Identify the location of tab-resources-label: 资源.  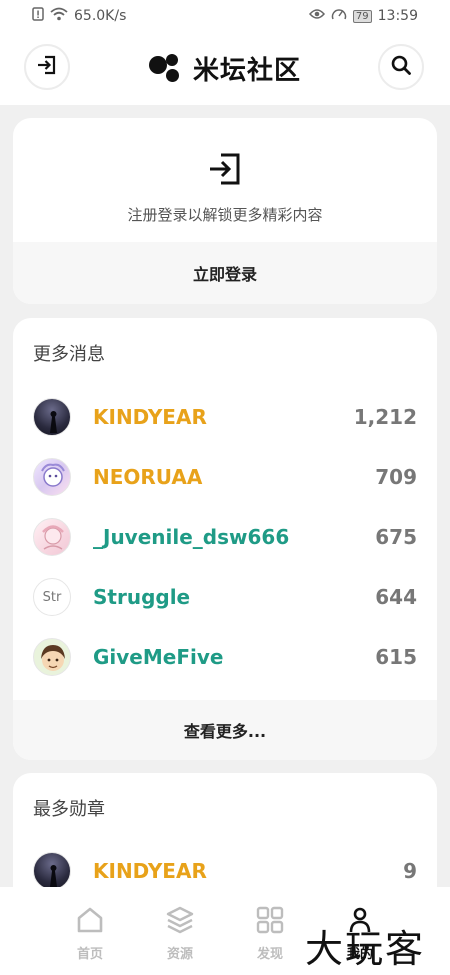
(179, 954).